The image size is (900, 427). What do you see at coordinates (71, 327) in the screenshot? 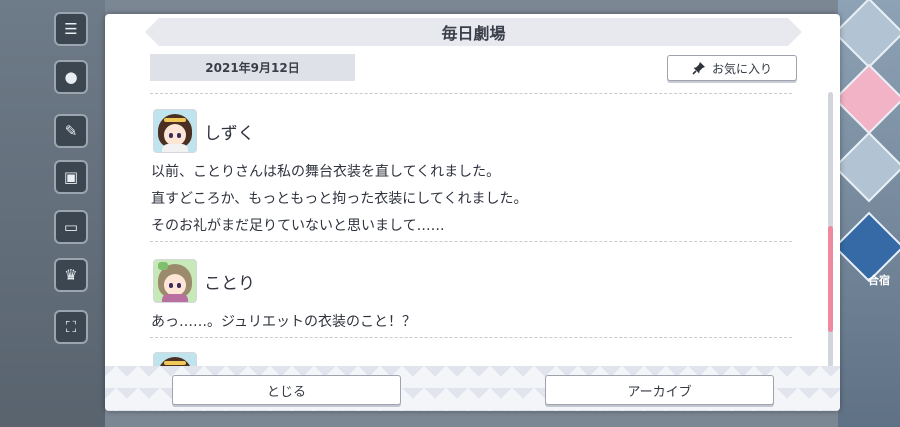
I see `fullscreen-icon: ⛶` at bounding box center [71, 327].